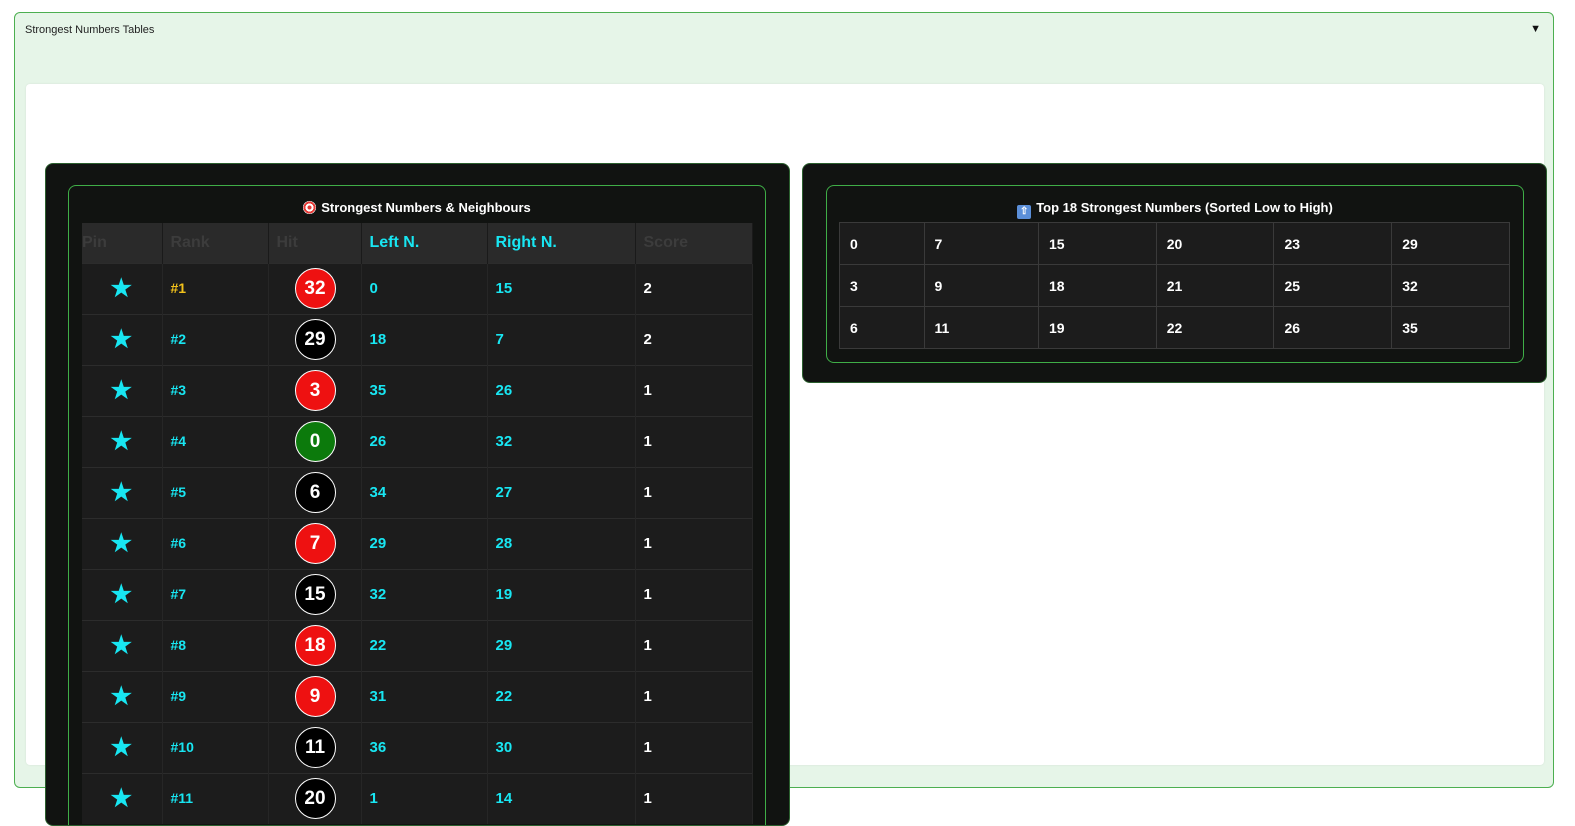 The image size is (1575, 826). Describe the element at coordinates (1333, 243) in the screenshot. I see `grid-cell: 23` at that location.